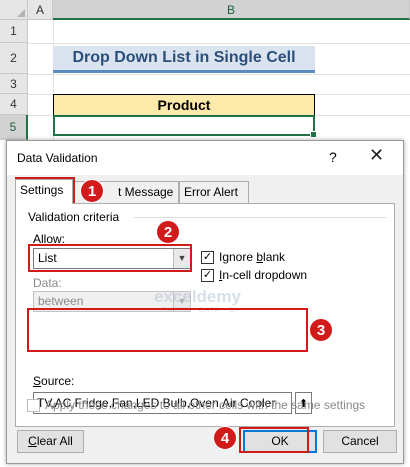 The width and height of the screenshot is (410, 467). I want to click on tab-strip: Settings t Message Error Alert, so click(205, 191).